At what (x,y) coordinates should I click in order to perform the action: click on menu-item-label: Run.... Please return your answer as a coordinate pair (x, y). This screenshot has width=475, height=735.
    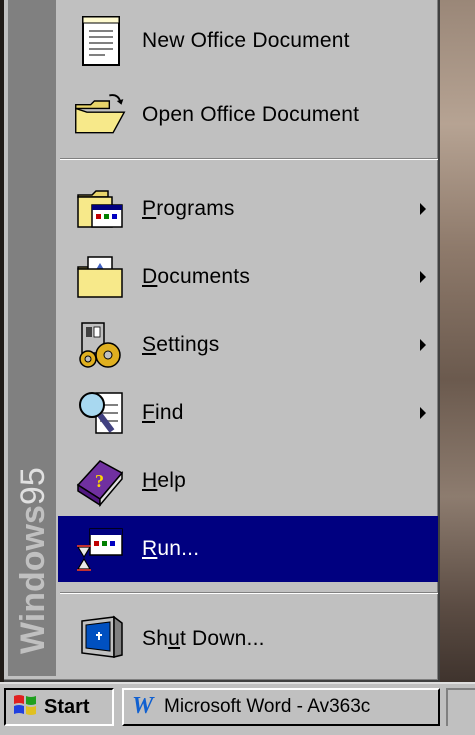
    Looking at the image, I should click on (171, 548).